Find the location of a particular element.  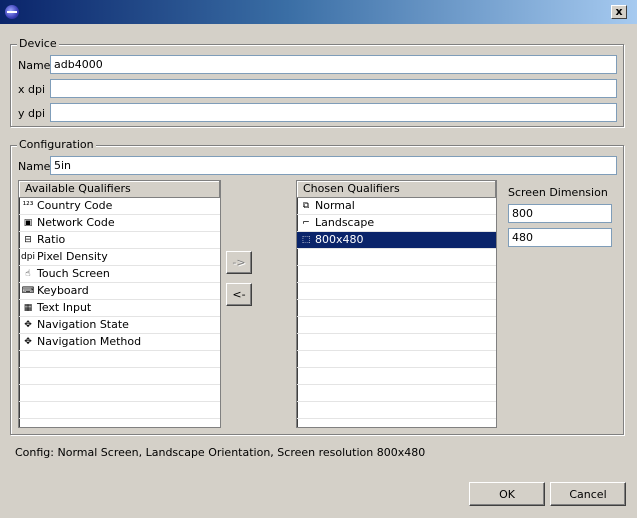

close-icon: x is located at coordinates (619, 12).